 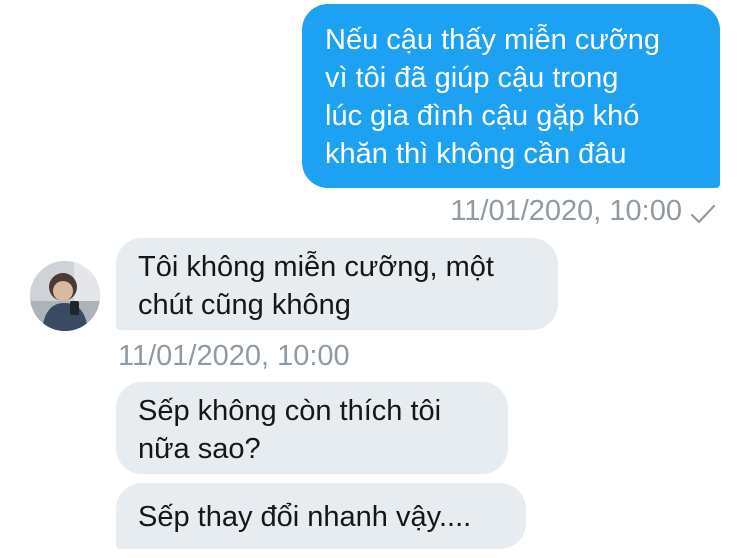 I want to click on user-avatar, so click(x=65, y=296).